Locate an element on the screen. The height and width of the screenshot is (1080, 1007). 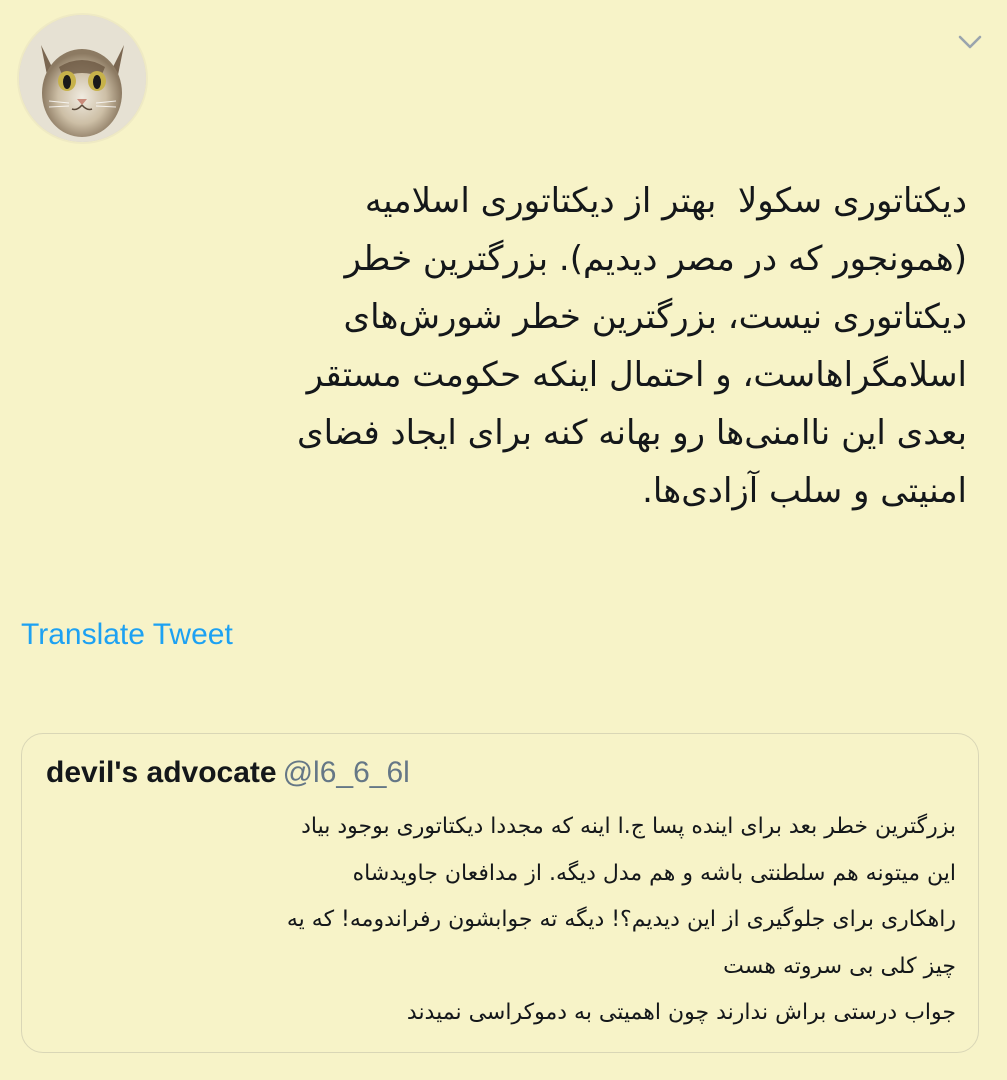
quoted-author-handle: @l6_6_6l is located at coordinates (346, 772).